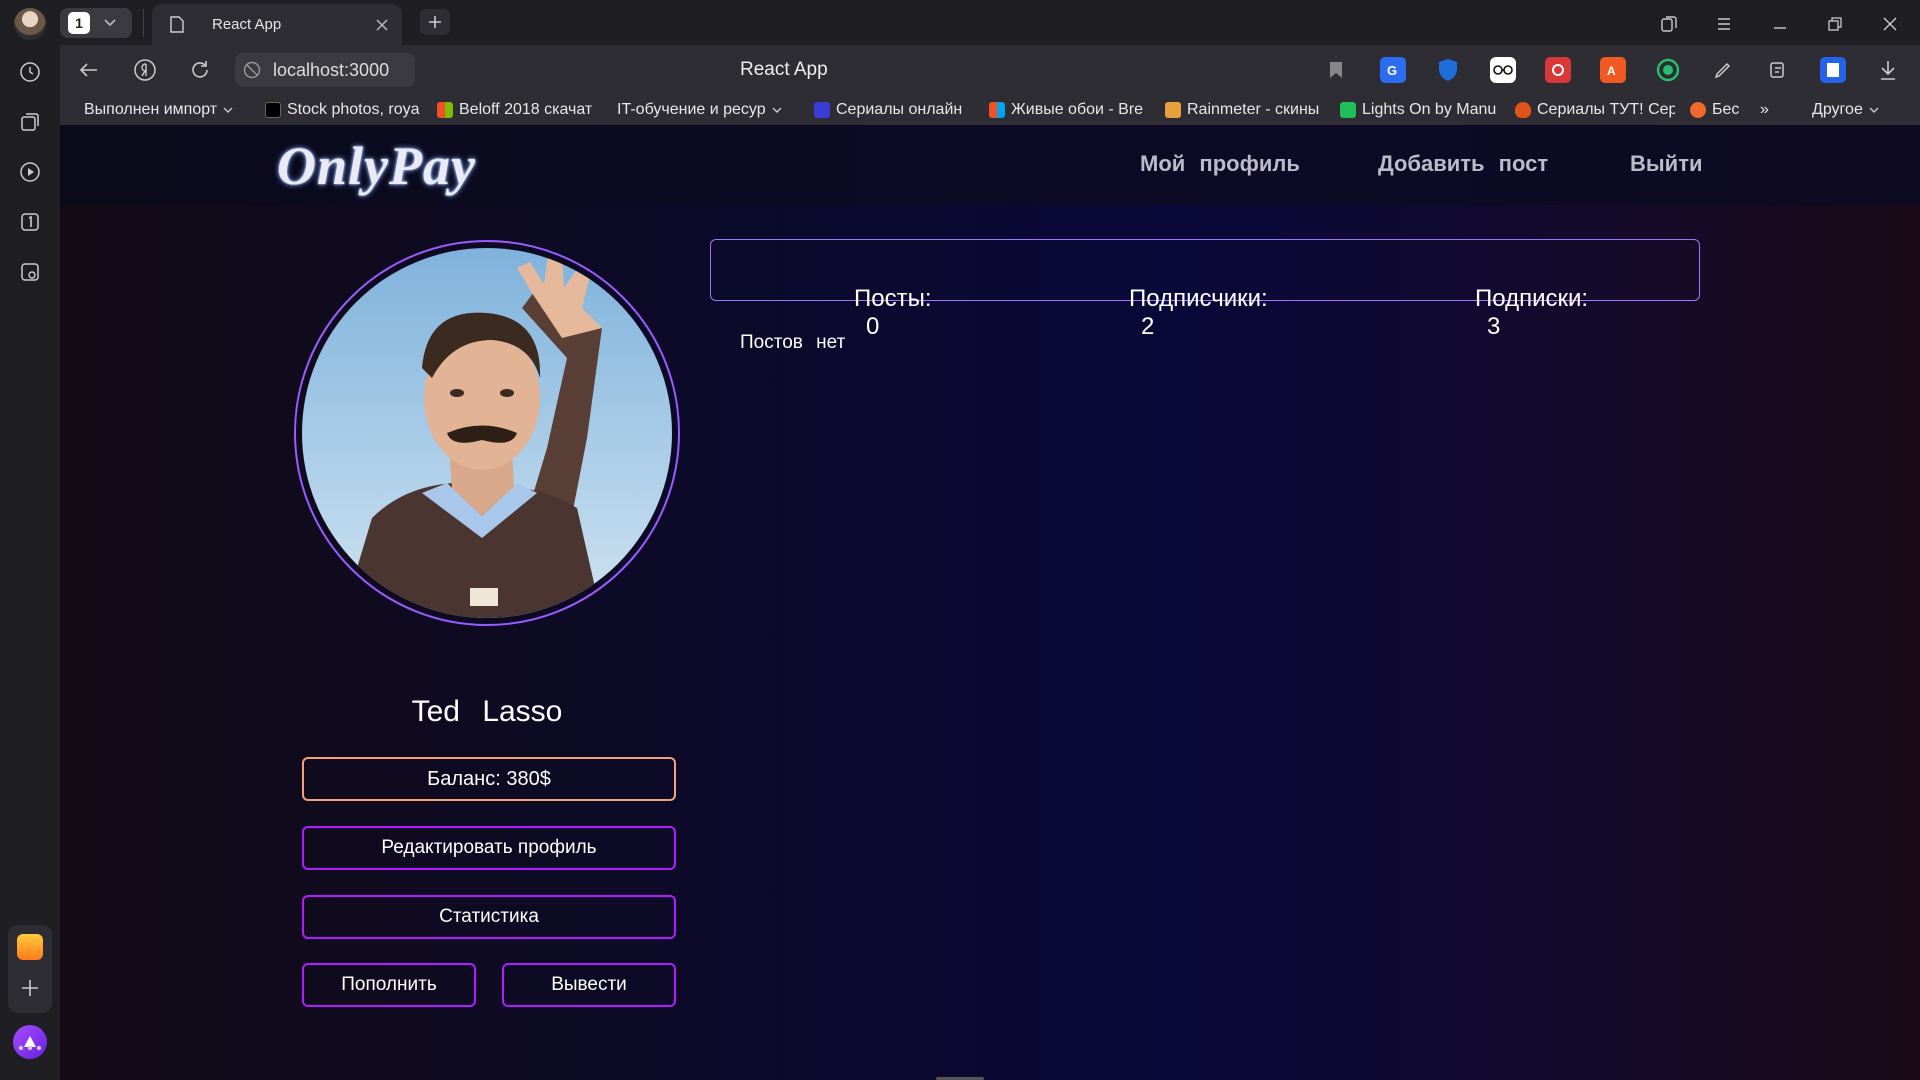 The height and width of the screenshot is (1080, 1920). What do you see at coordinates (1698, 110) in the screenshot?
I see `fox-favicon` at bounding box center [1698, 110].